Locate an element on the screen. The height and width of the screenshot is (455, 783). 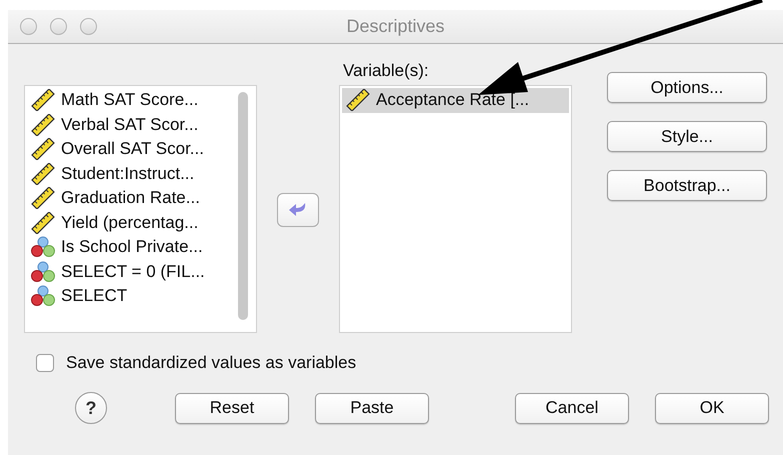
zoom-button is located at coordinates (88, 26).